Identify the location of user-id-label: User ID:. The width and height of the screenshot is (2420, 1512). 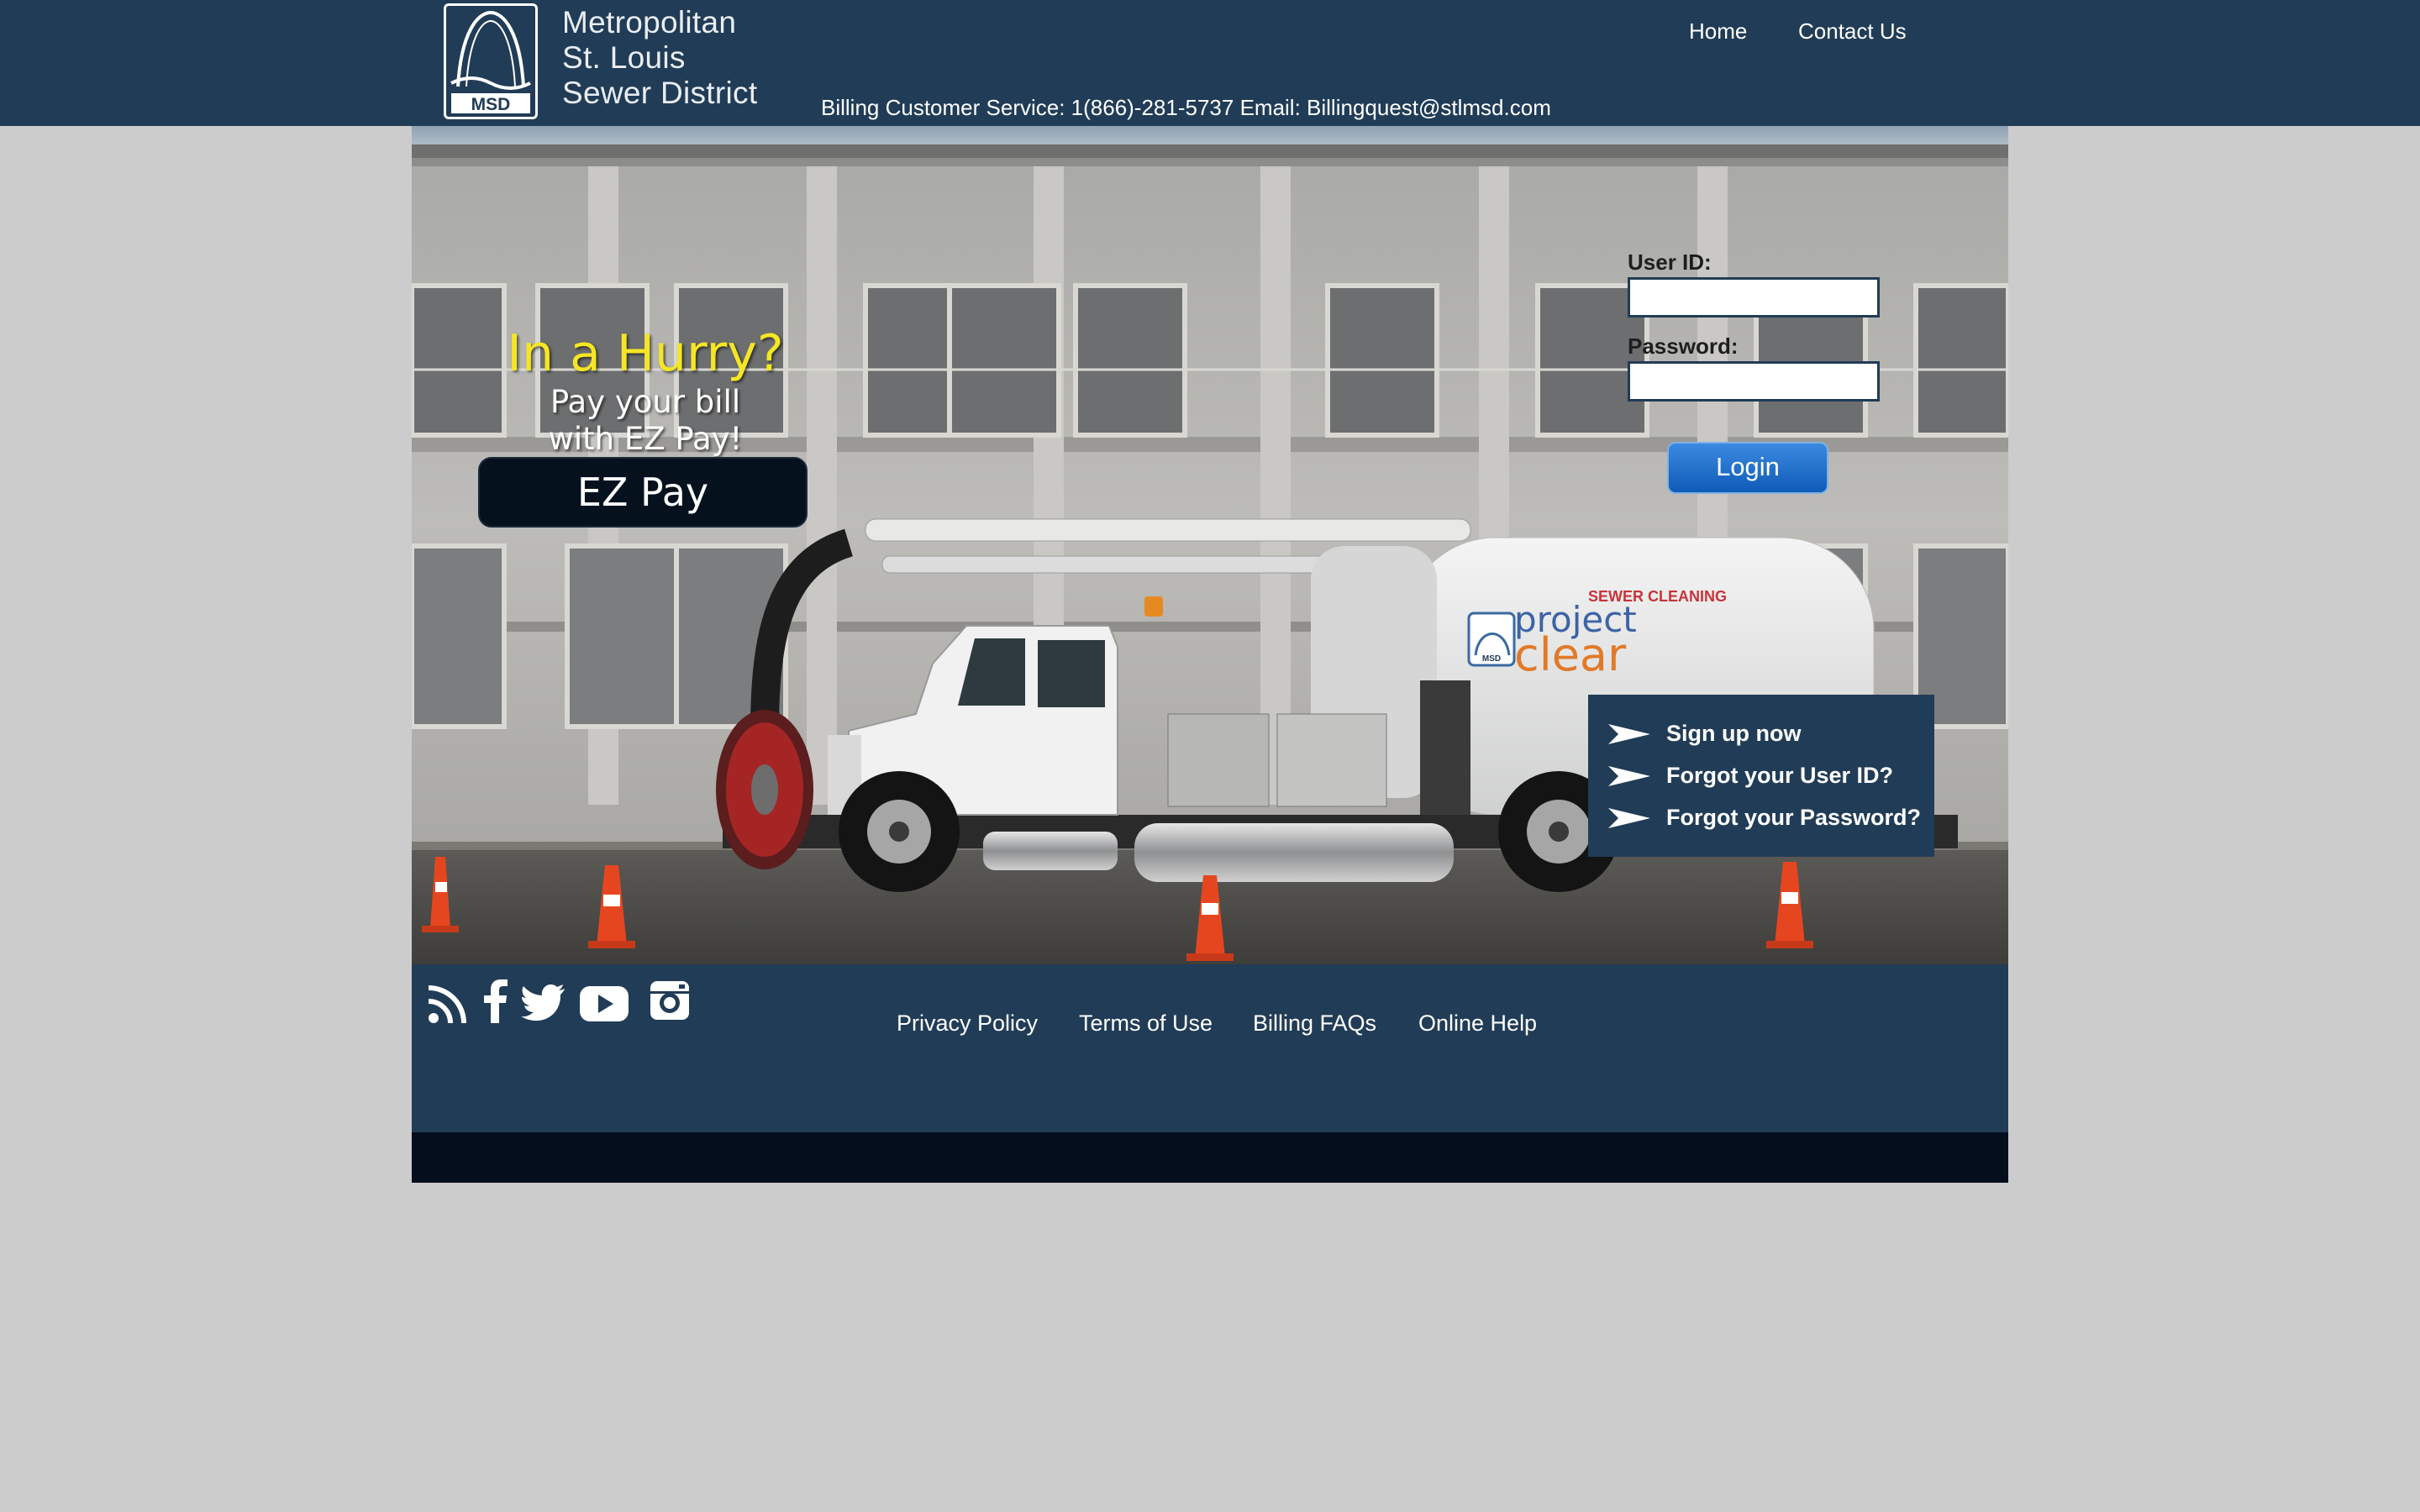
(1670, 262).